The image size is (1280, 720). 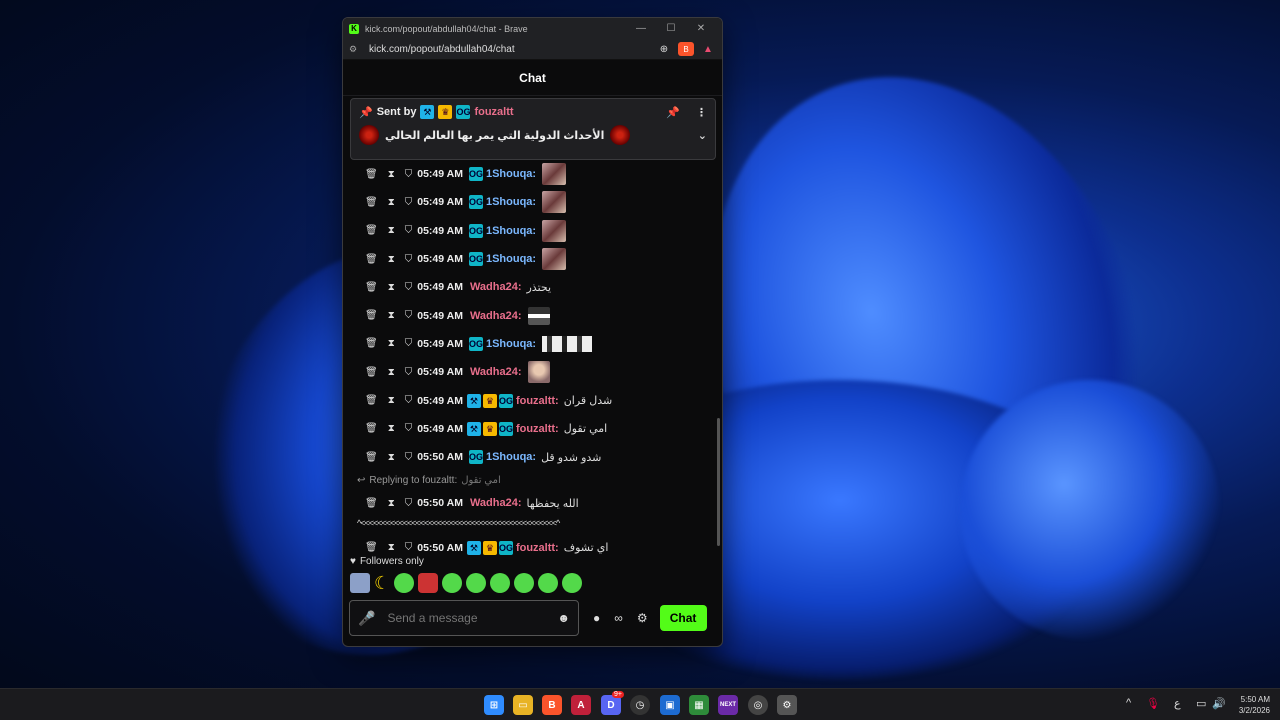 What do you see at coordinates (702, 135) in the screenshot?
I see `chevron-down-icon: ⌄` at bounding box center [702, 135].